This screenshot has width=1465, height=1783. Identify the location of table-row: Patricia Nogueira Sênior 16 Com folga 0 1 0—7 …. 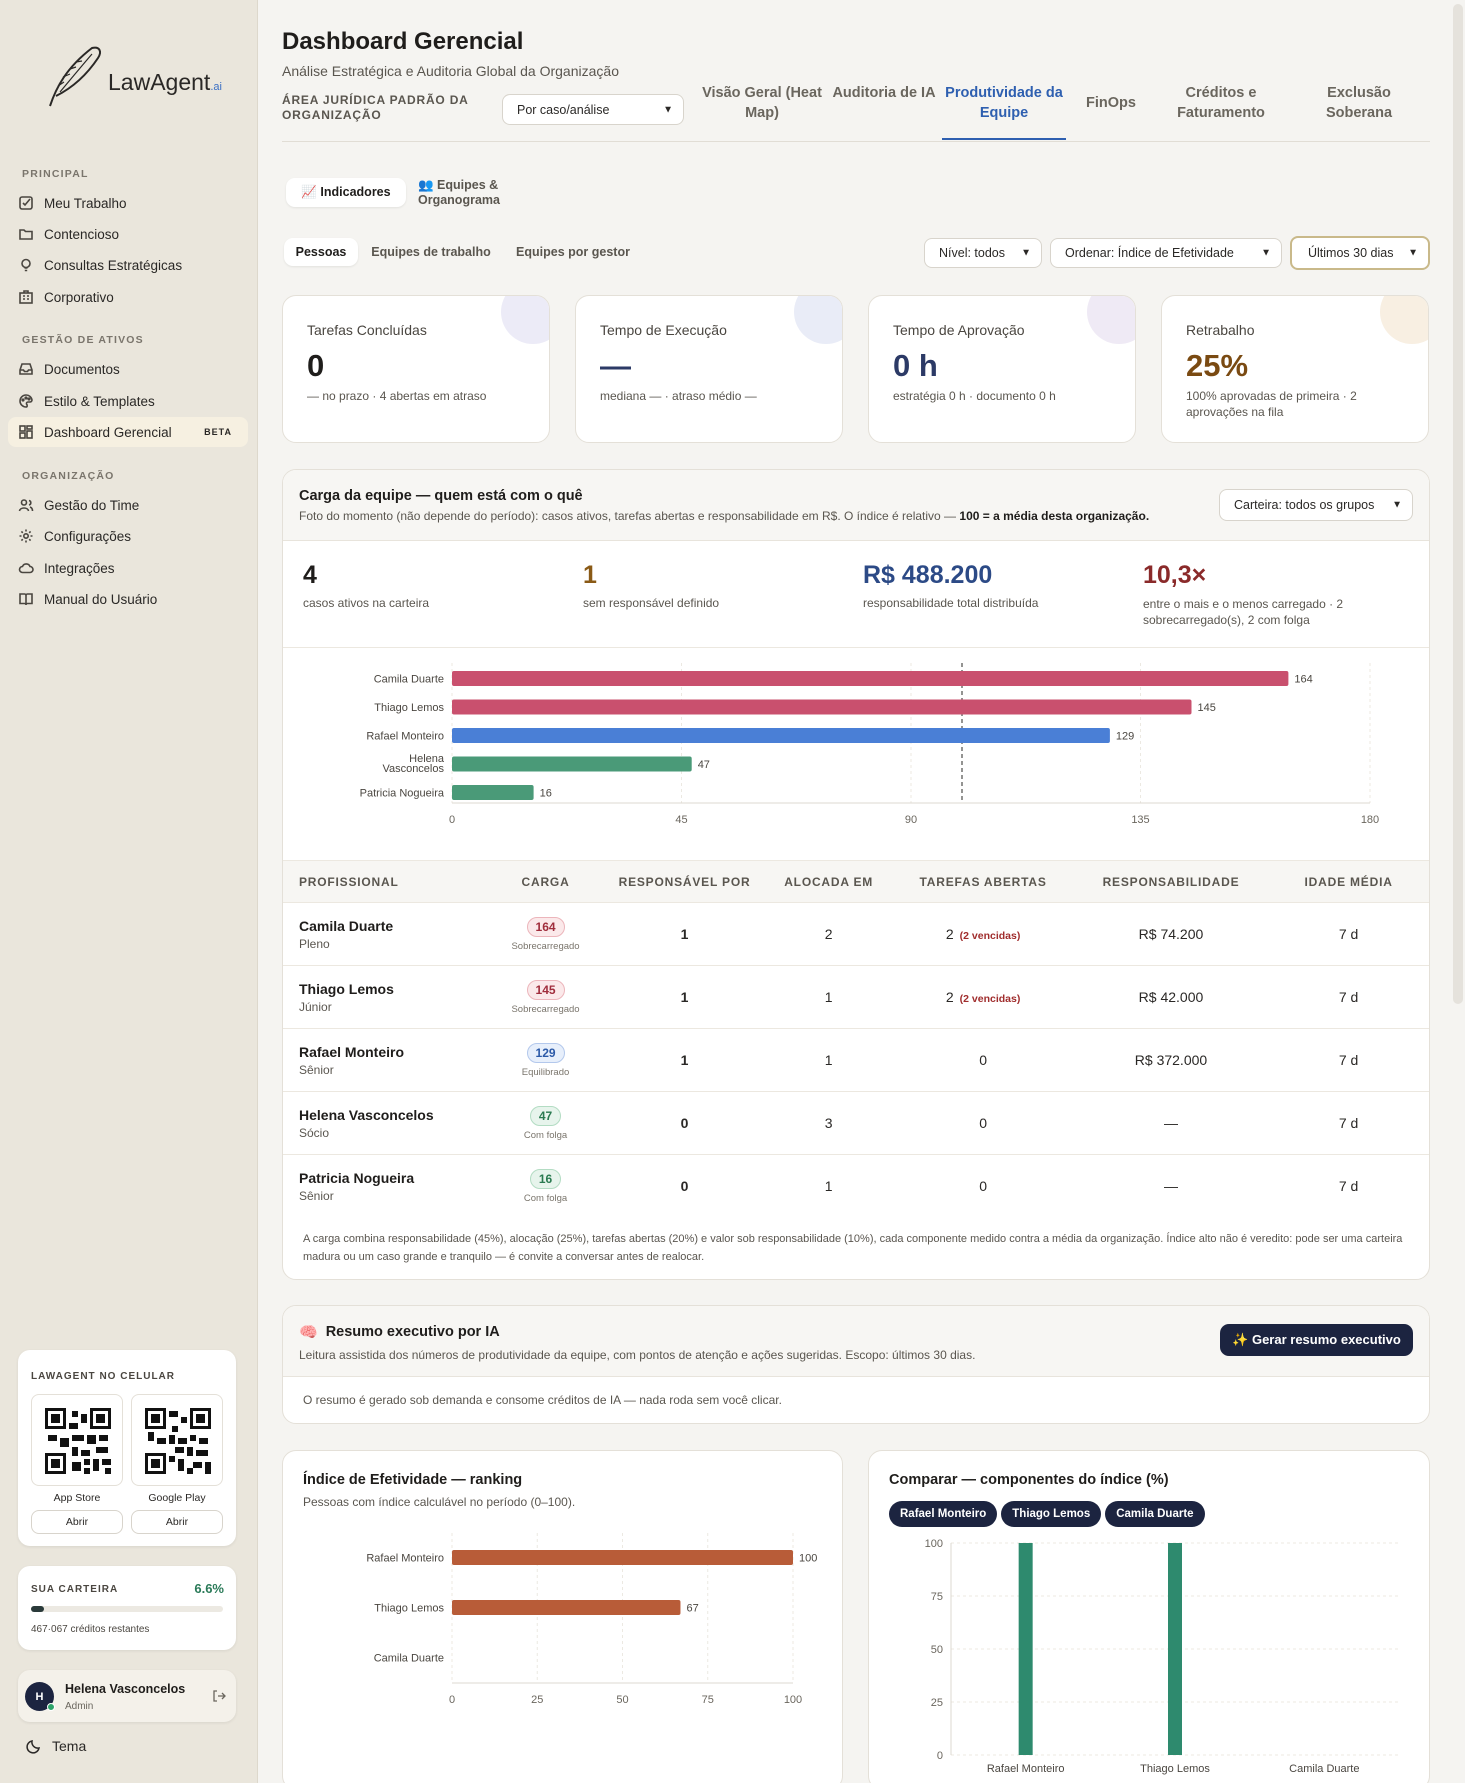
(856, 1186).